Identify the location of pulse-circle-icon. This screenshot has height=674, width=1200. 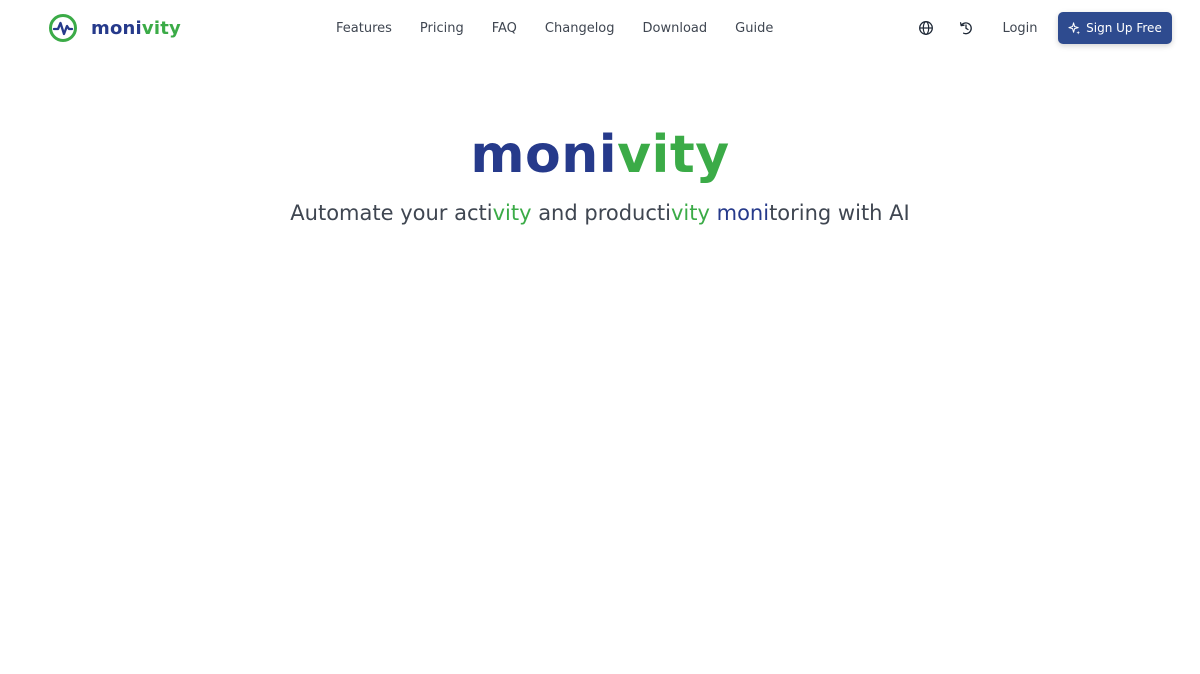
(63, 28).